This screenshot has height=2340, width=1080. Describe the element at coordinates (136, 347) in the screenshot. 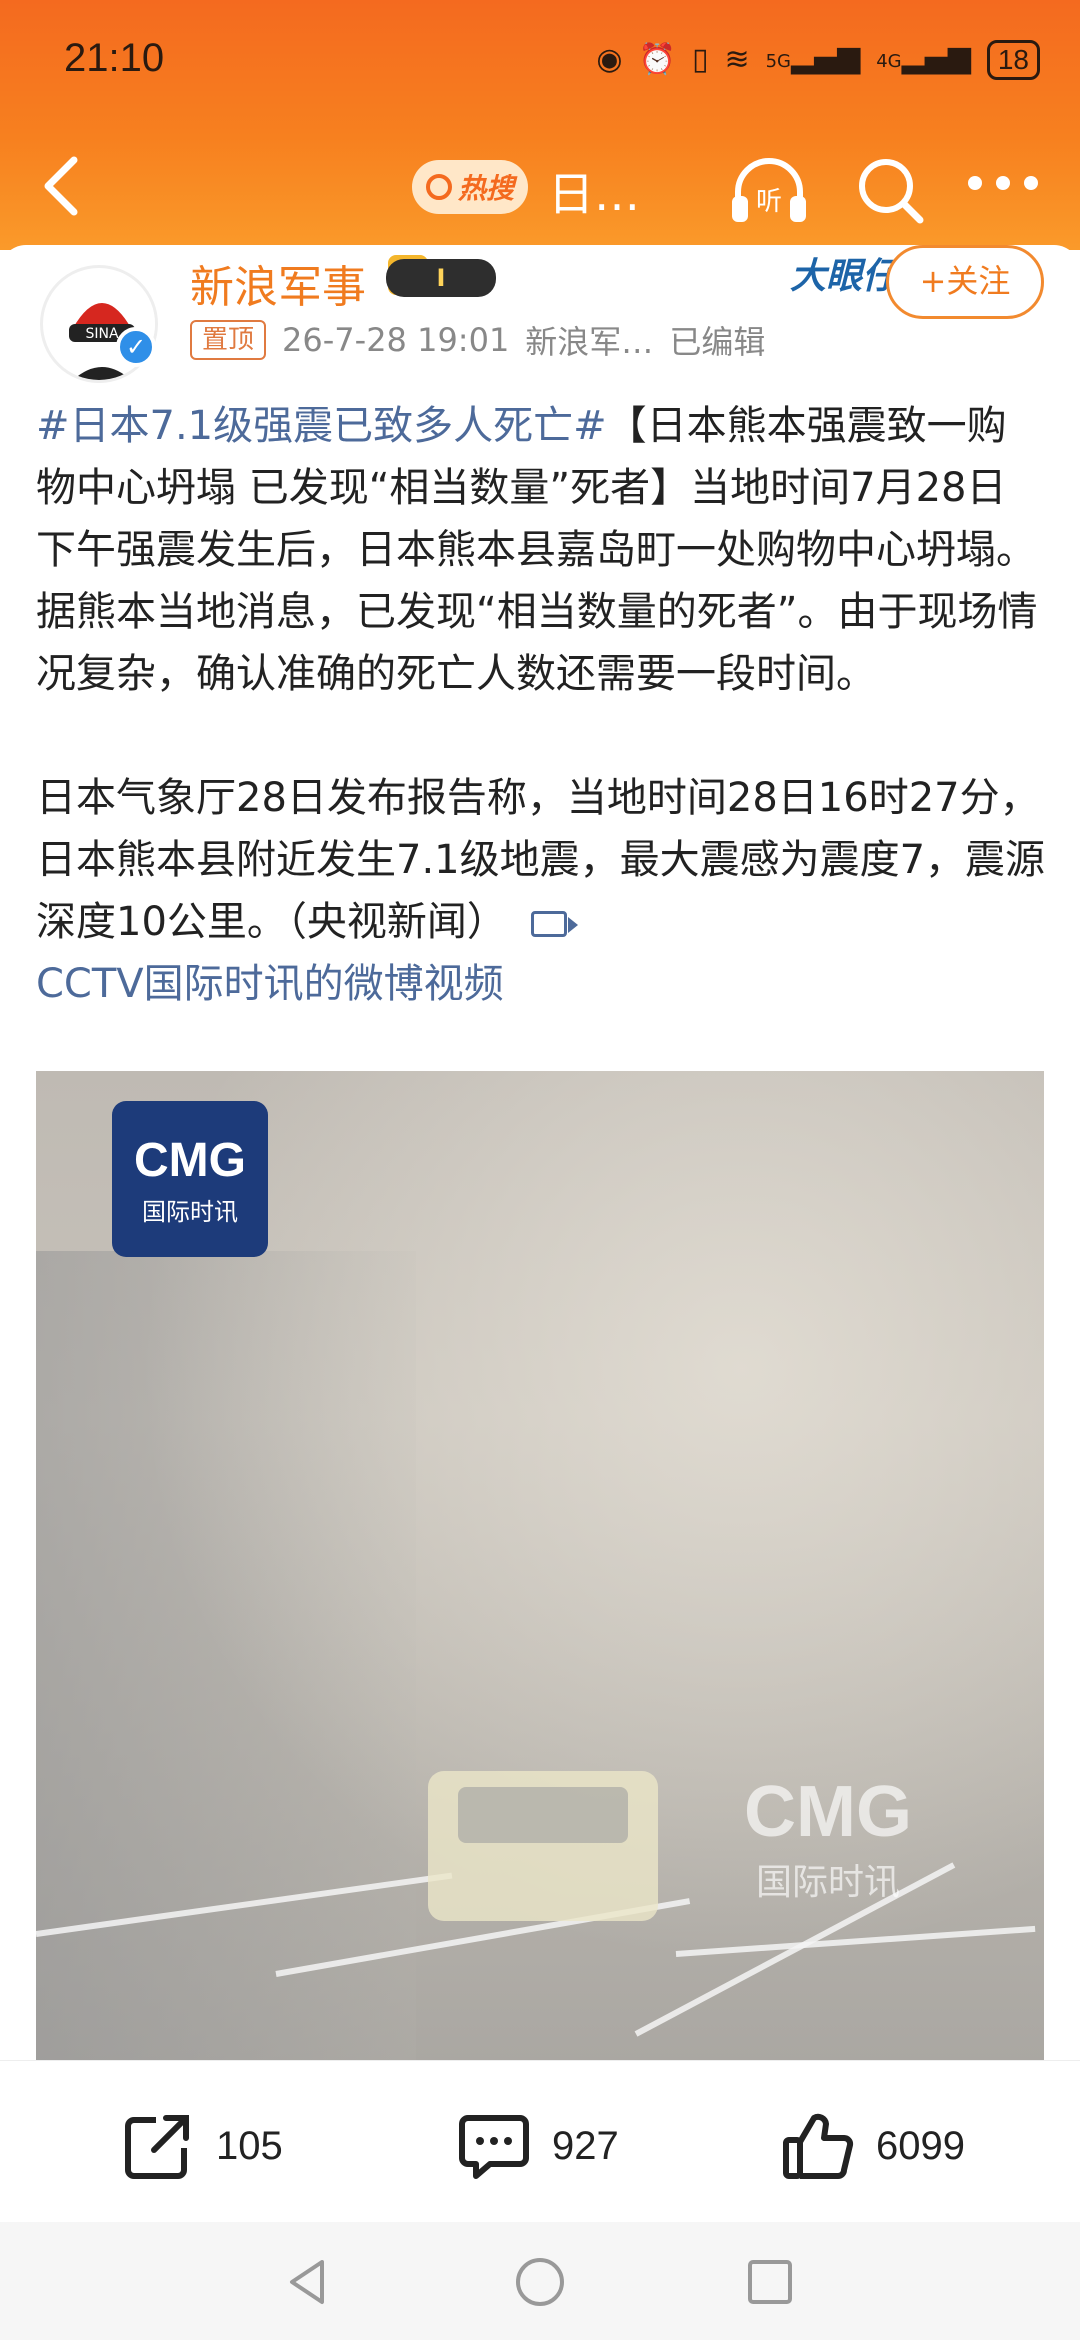

I see `verified-badge-icon: ✓` at that location.